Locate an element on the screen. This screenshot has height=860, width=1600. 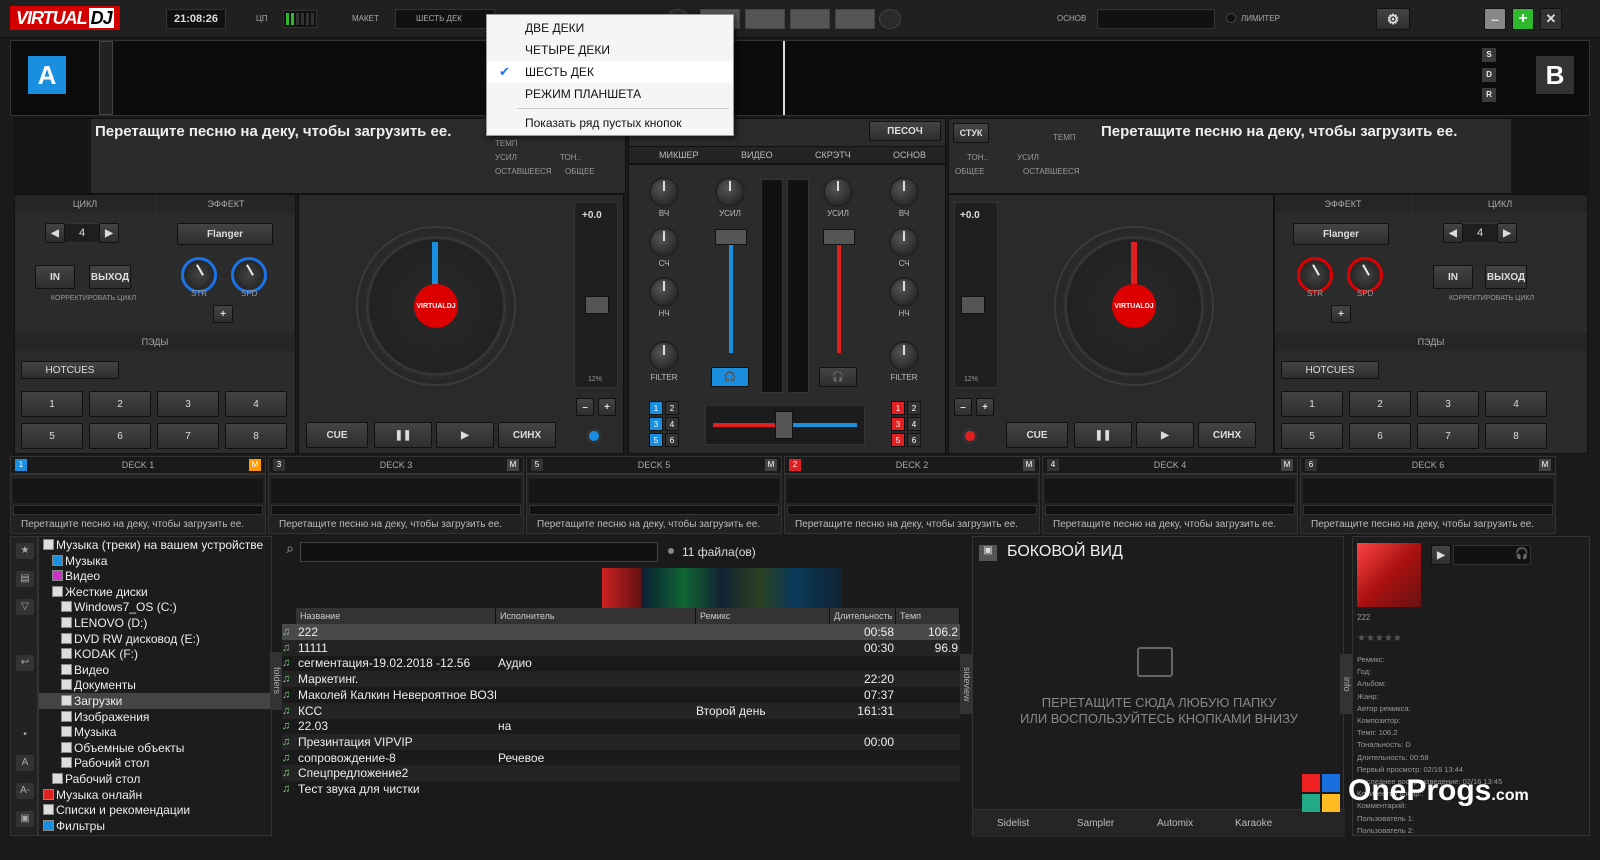
text-size-a-icon: A is located at coordinates (25, 763).